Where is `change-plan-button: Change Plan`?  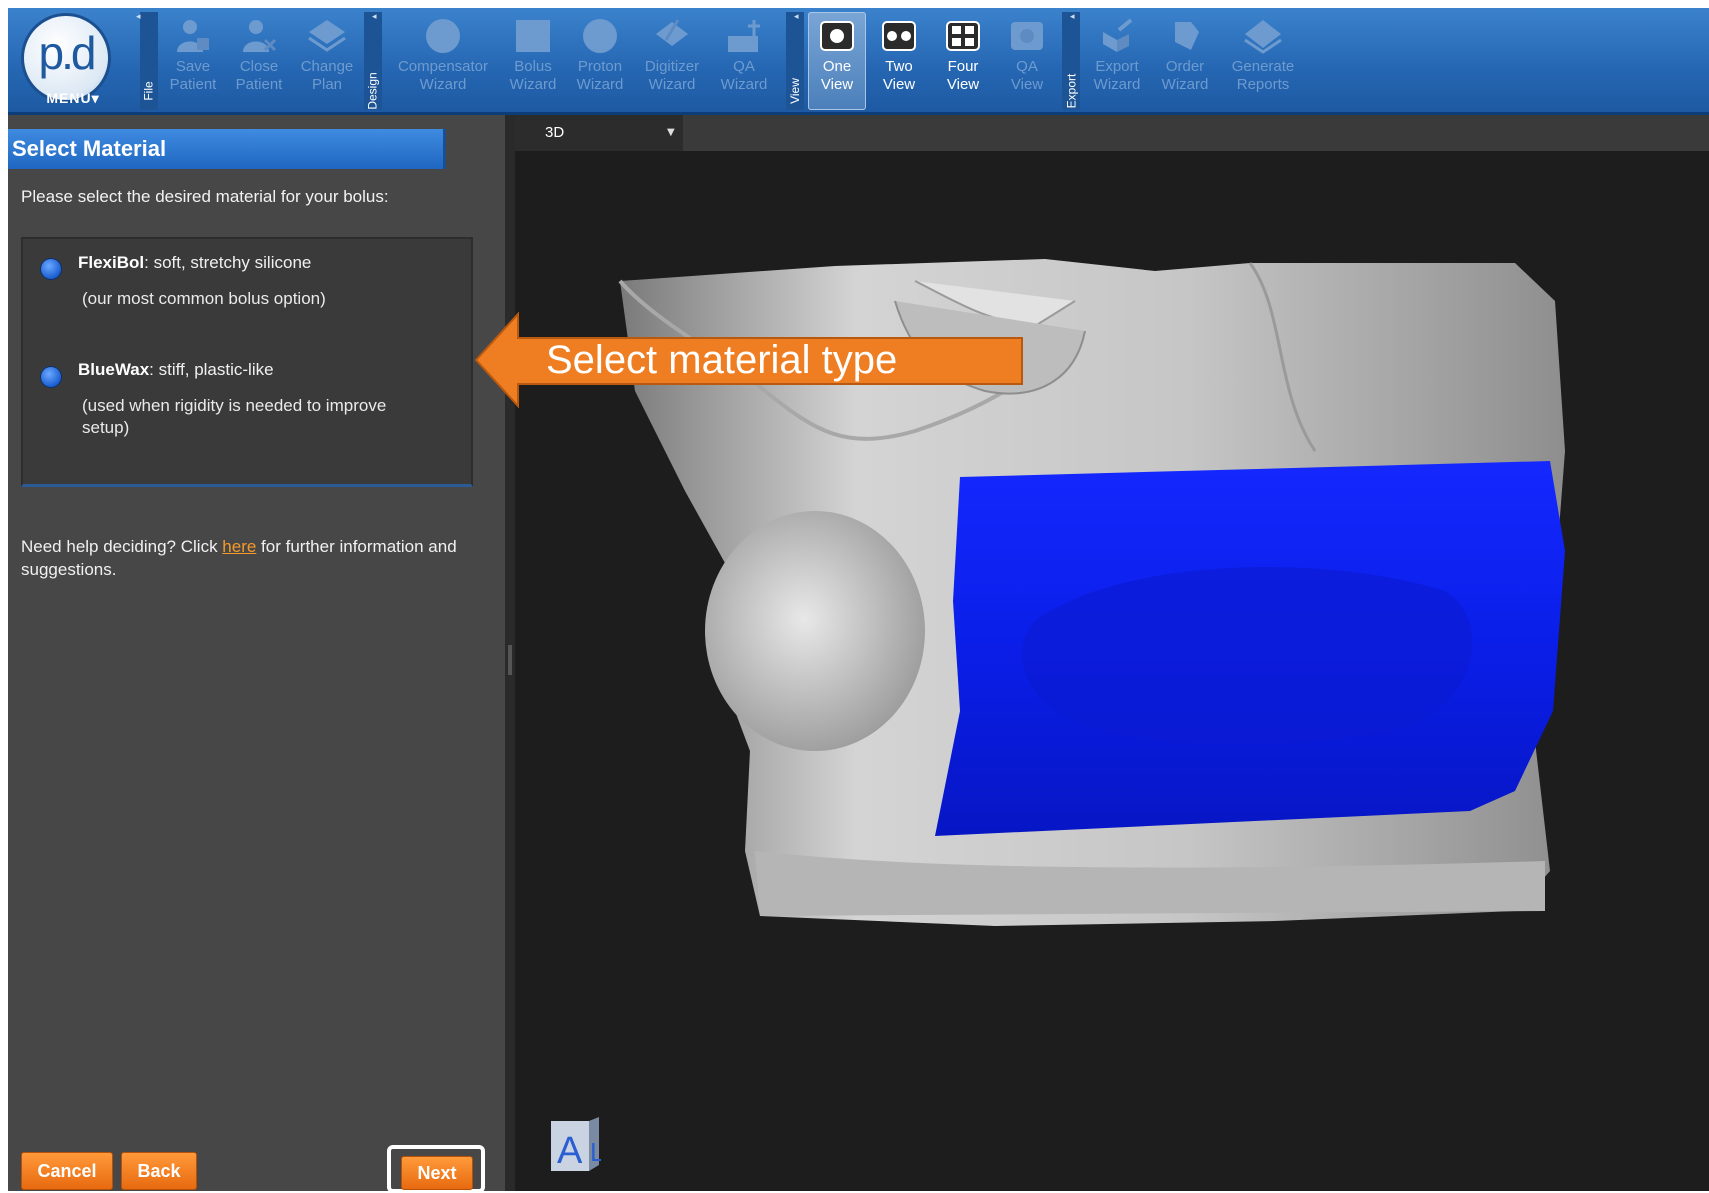
change-plan-button: Change Plan is located at coordinates (327, 61).